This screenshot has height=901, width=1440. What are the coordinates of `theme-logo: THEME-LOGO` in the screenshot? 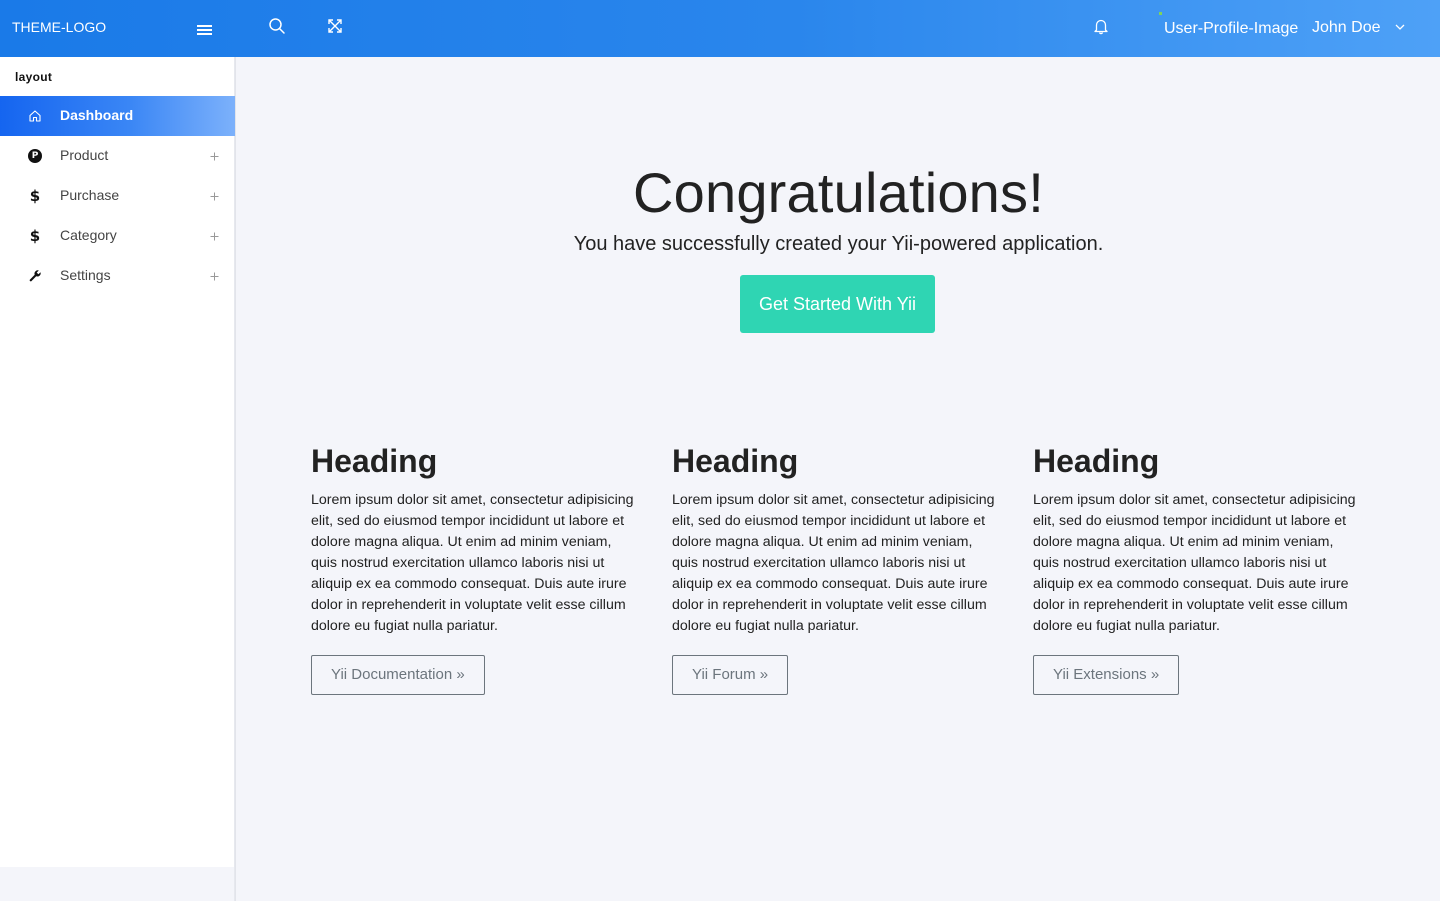 It's located at (58, 27).